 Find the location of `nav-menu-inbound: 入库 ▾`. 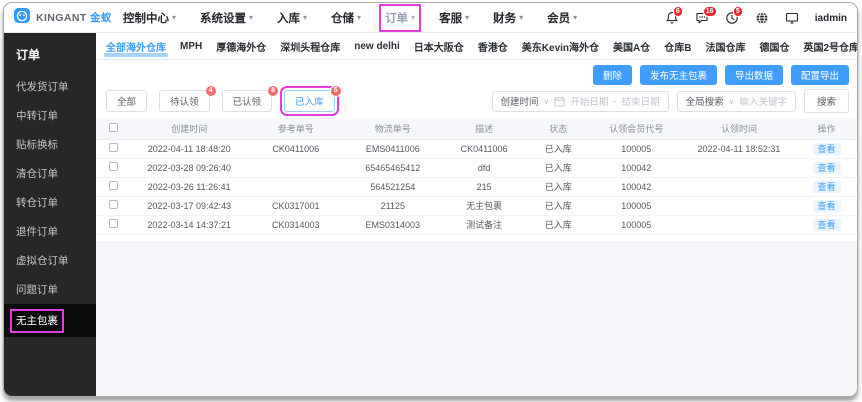

nav-menu-inbound: 入库 ▾ is located at coordinates (292, 18).